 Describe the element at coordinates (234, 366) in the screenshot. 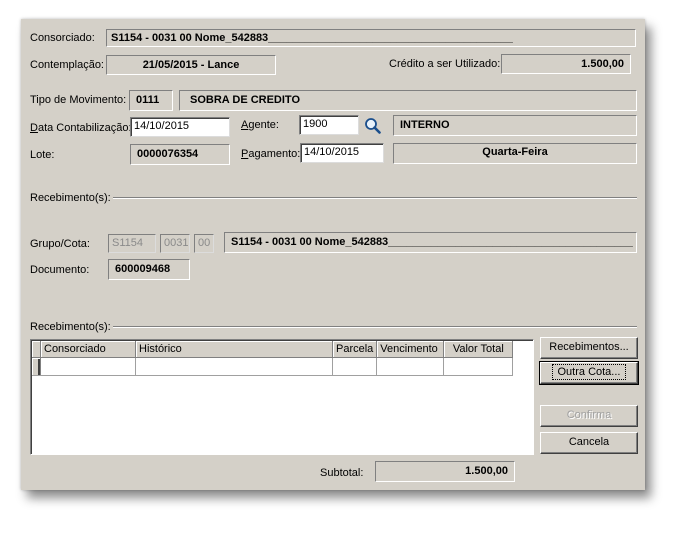

I see `cell-historico` at that location.